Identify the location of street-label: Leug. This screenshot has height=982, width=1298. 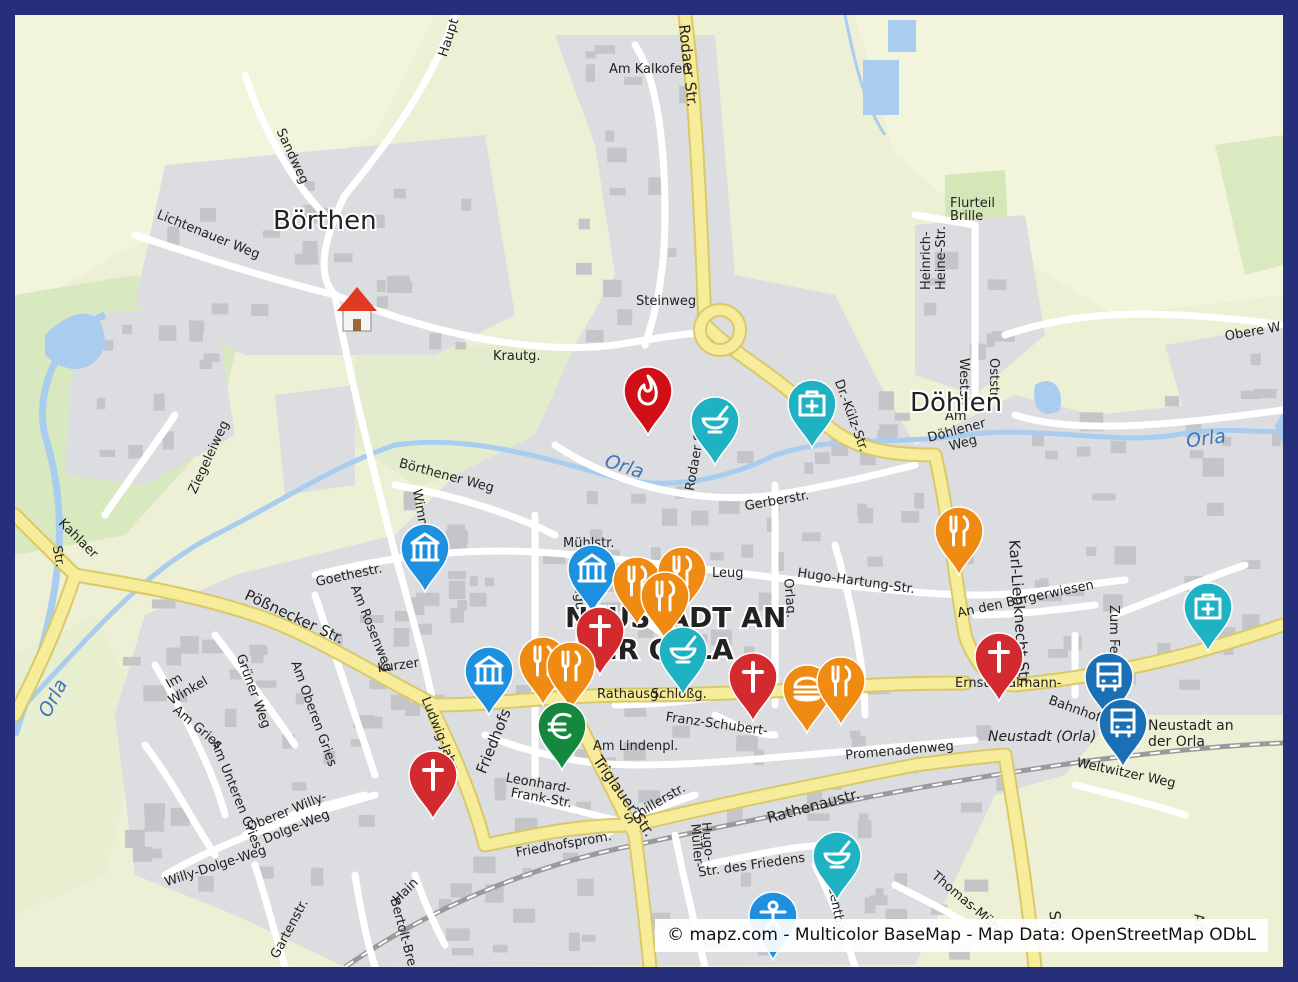
(728, 573).